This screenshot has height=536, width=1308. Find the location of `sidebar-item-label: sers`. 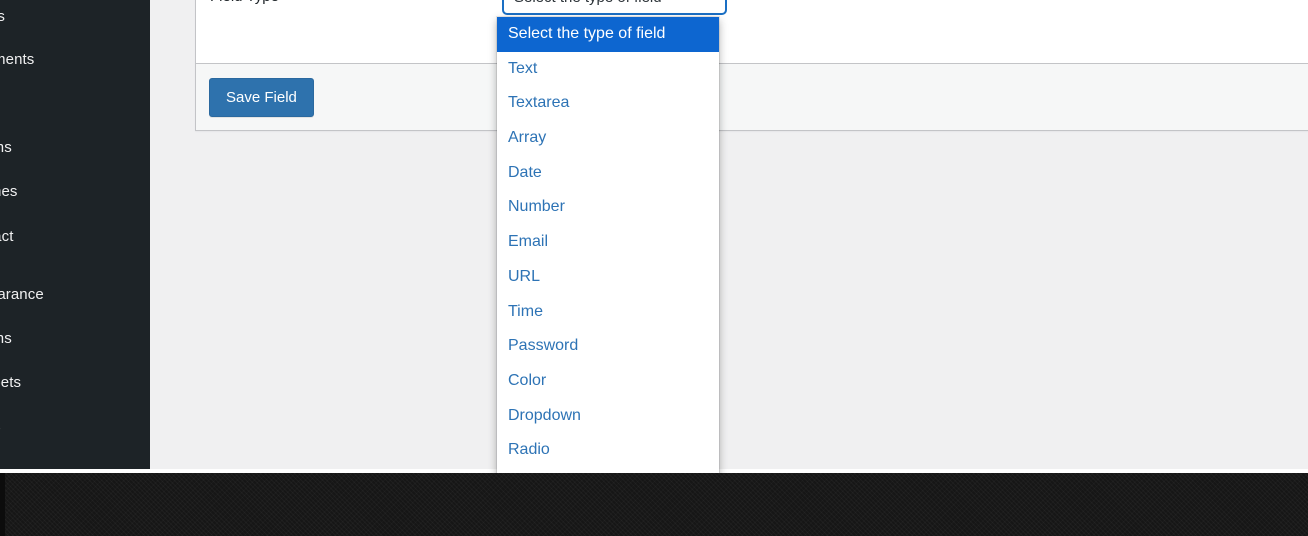

sidebar-item-label: sers is located at coordinates (75, 427).